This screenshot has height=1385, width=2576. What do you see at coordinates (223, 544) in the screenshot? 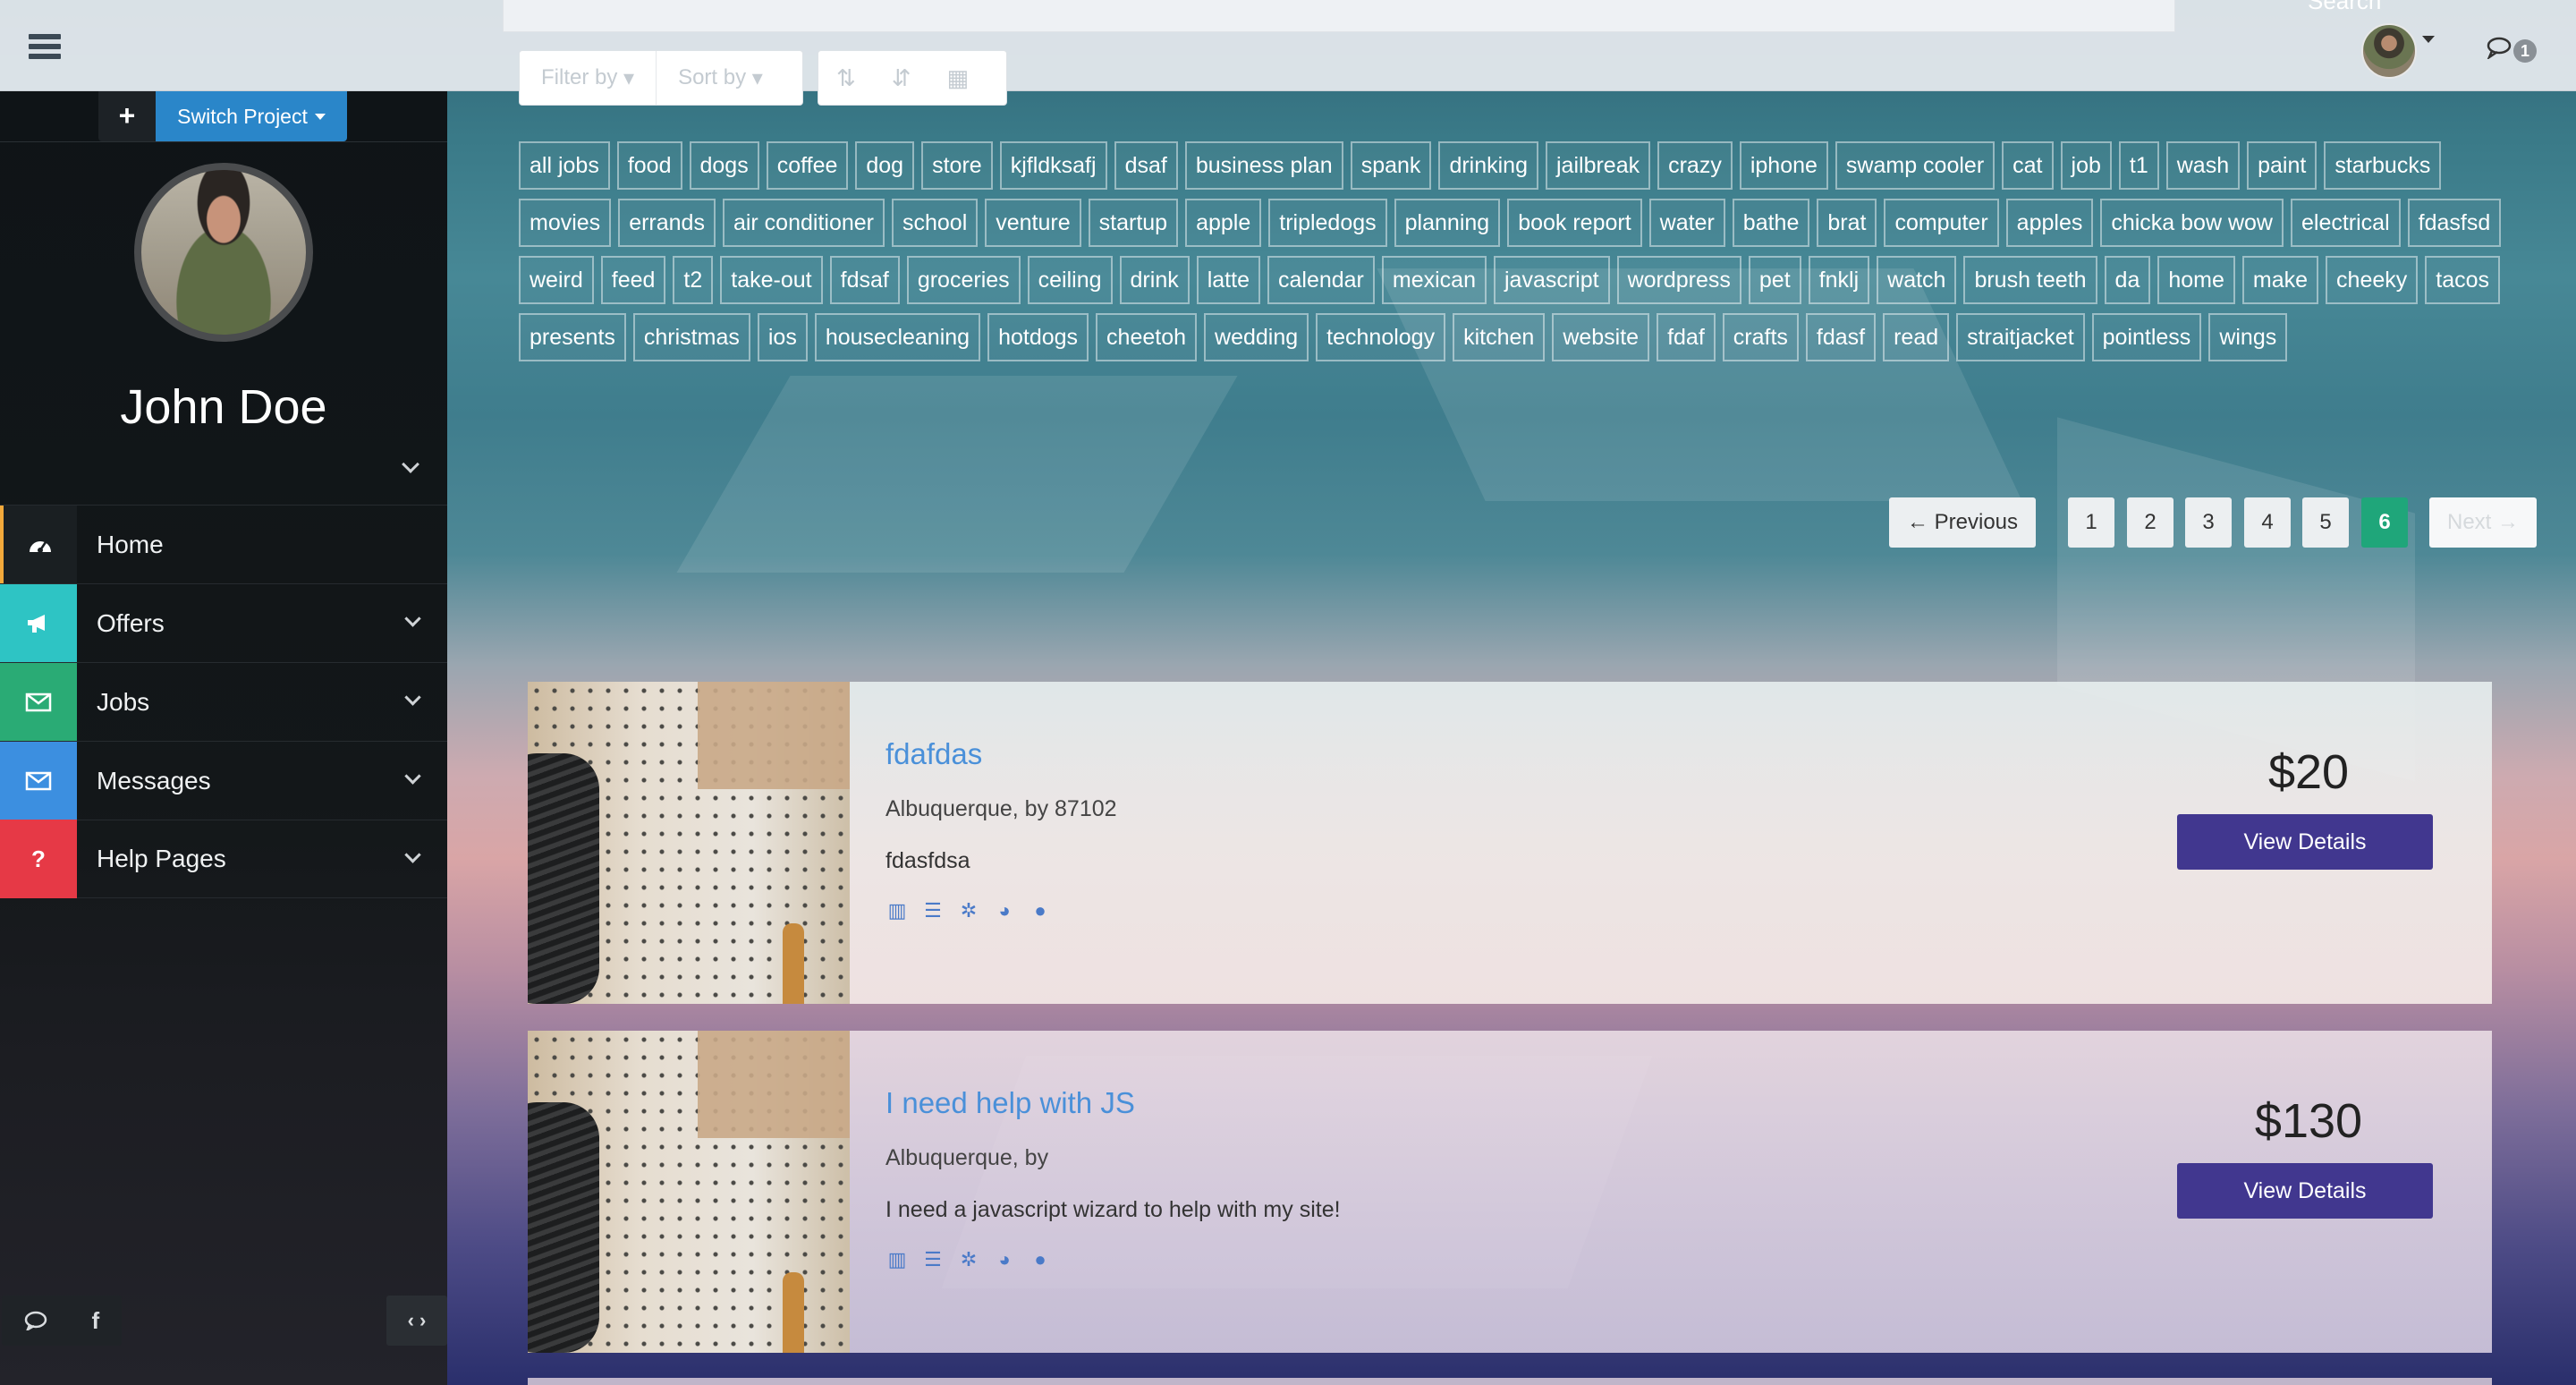
I see `sidebar-item-home: Home` at bounding box center [223, 544].